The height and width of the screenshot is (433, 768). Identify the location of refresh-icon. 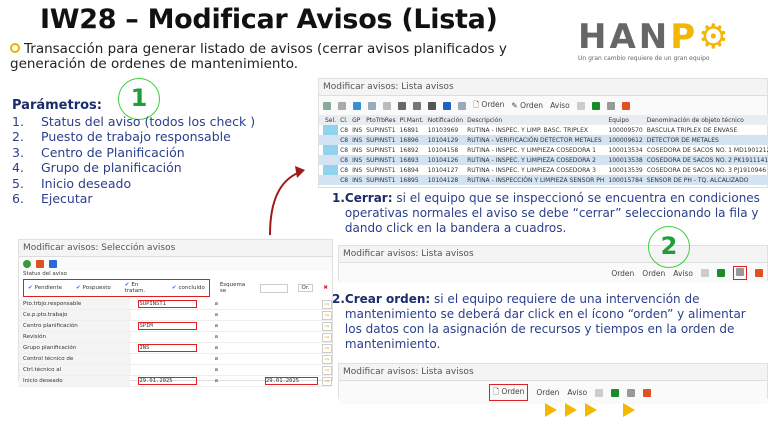
(327, 105).